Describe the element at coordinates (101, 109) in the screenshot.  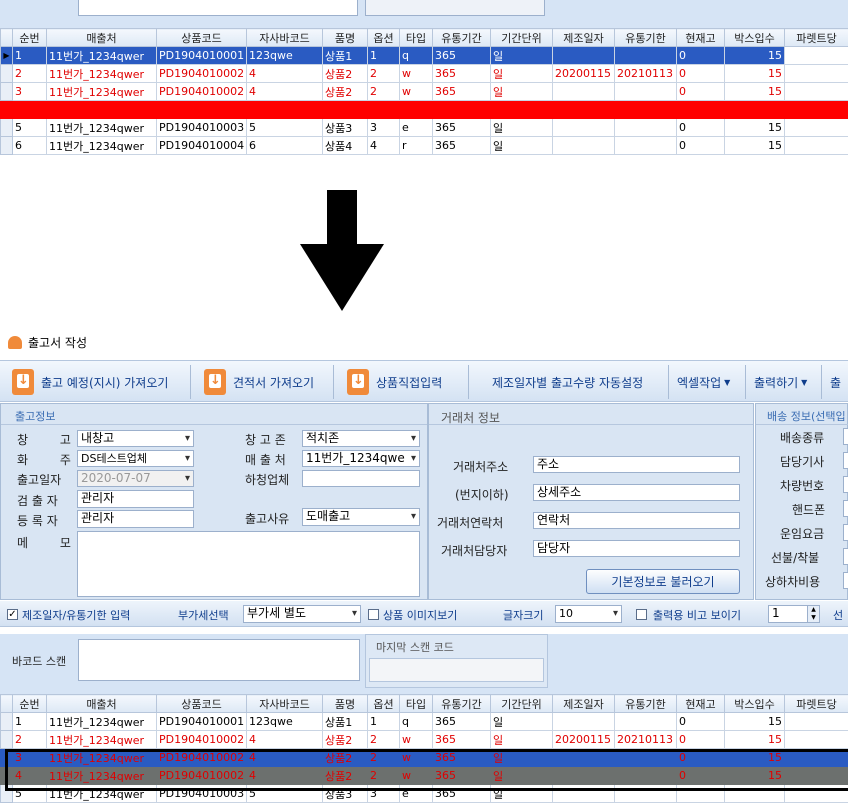
I see `table-cell-store` at that location.